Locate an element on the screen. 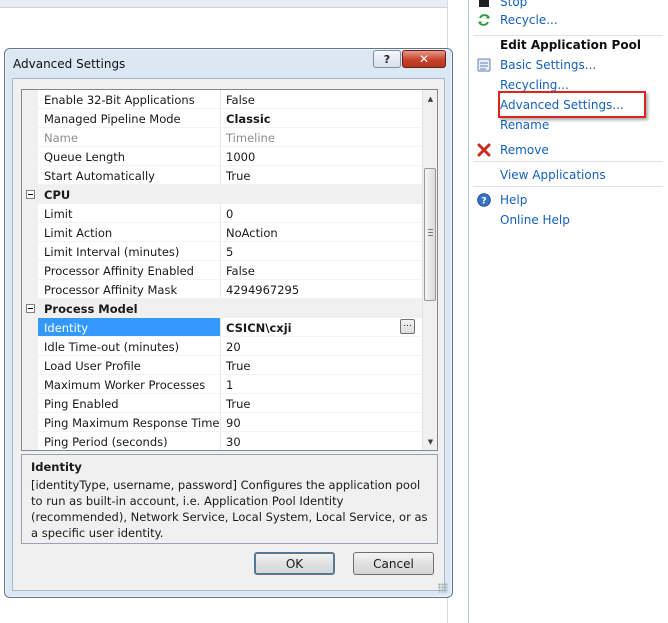  stop-icon is located at coordinates (484, 5).